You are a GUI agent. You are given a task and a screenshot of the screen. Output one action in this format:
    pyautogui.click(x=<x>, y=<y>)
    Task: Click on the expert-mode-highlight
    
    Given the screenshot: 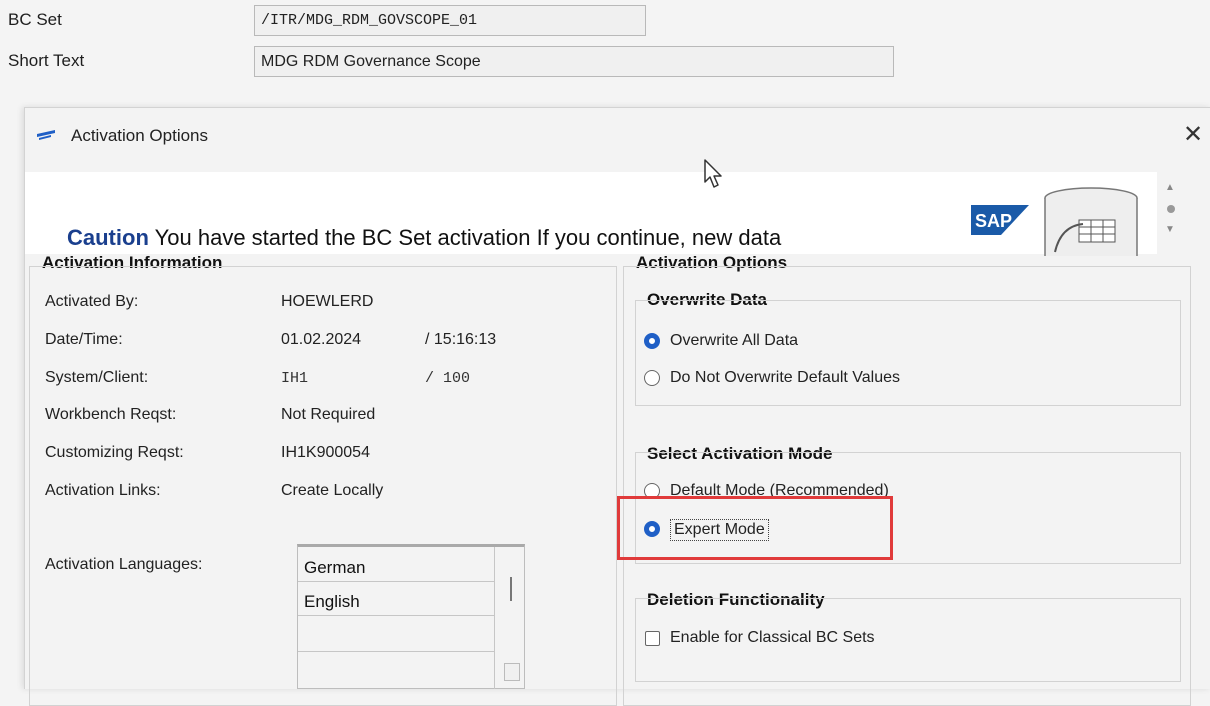 What is the action you would take?
    pyautogui.click(x=755, y=528)
    